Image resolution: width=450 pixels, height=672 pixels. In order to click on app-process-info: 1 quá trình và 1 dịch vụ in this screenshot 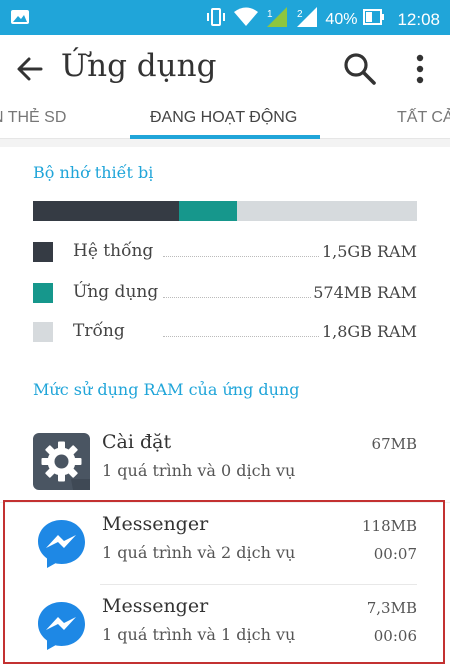, I will do `click(199, 634)`.